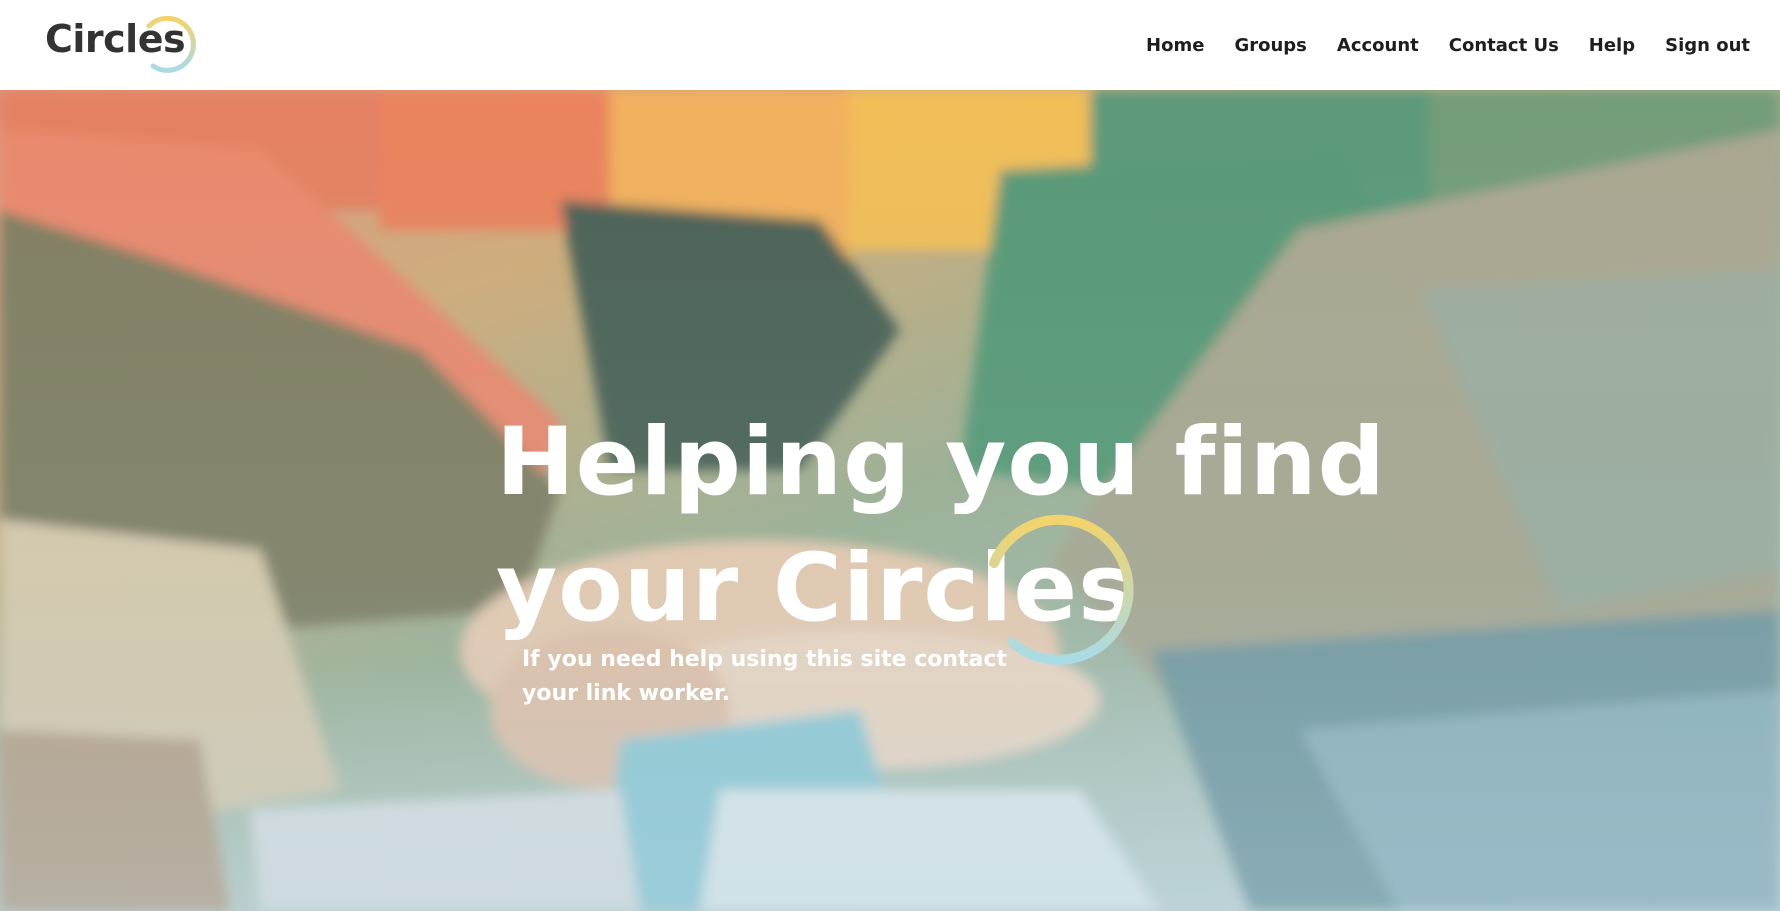 The width and height of the screenshot is (1780, 911). Describe the element at coordinates (941, 462) in the screenshot. I see `hero-headline-line-1: Helping you find` at that location.